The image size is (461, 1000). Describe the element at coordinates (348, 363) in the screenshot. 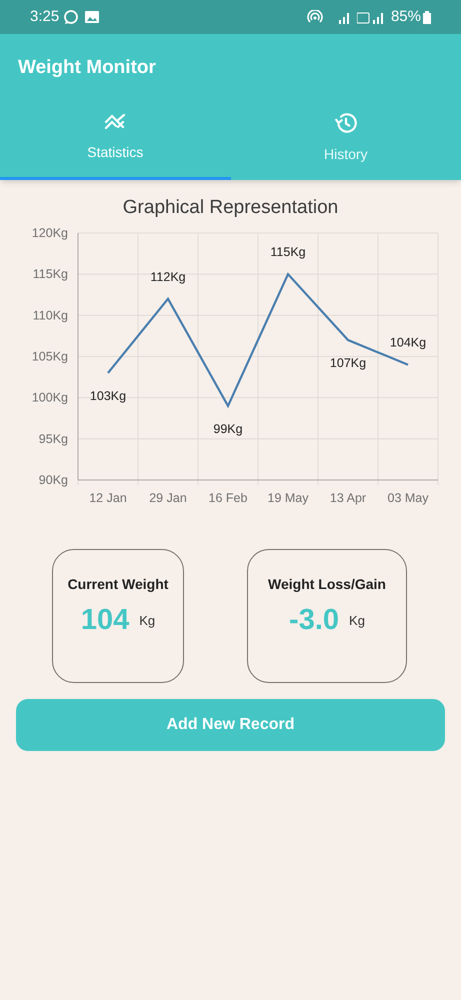

I see `data-label: 107Kg` at that location.